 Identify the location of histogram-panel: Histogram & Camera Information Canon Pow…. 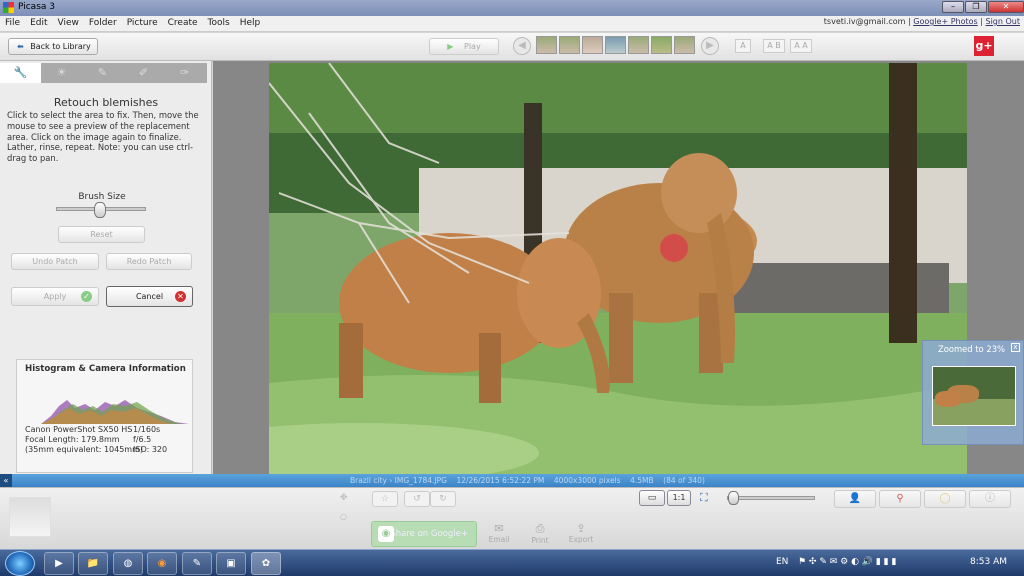
(104, 416).